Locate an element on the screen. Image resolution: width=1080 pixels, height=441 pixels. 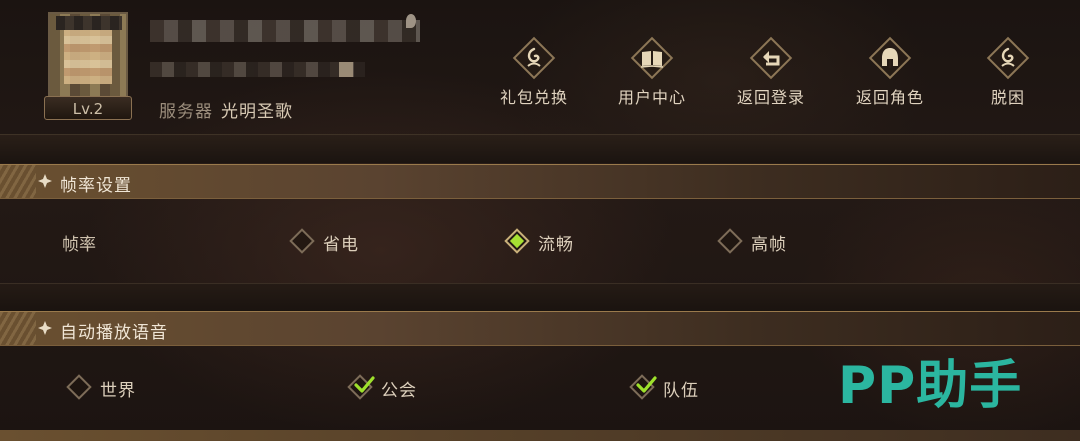
avatar-block: Lv.2 is located at coordinates (89, 66).